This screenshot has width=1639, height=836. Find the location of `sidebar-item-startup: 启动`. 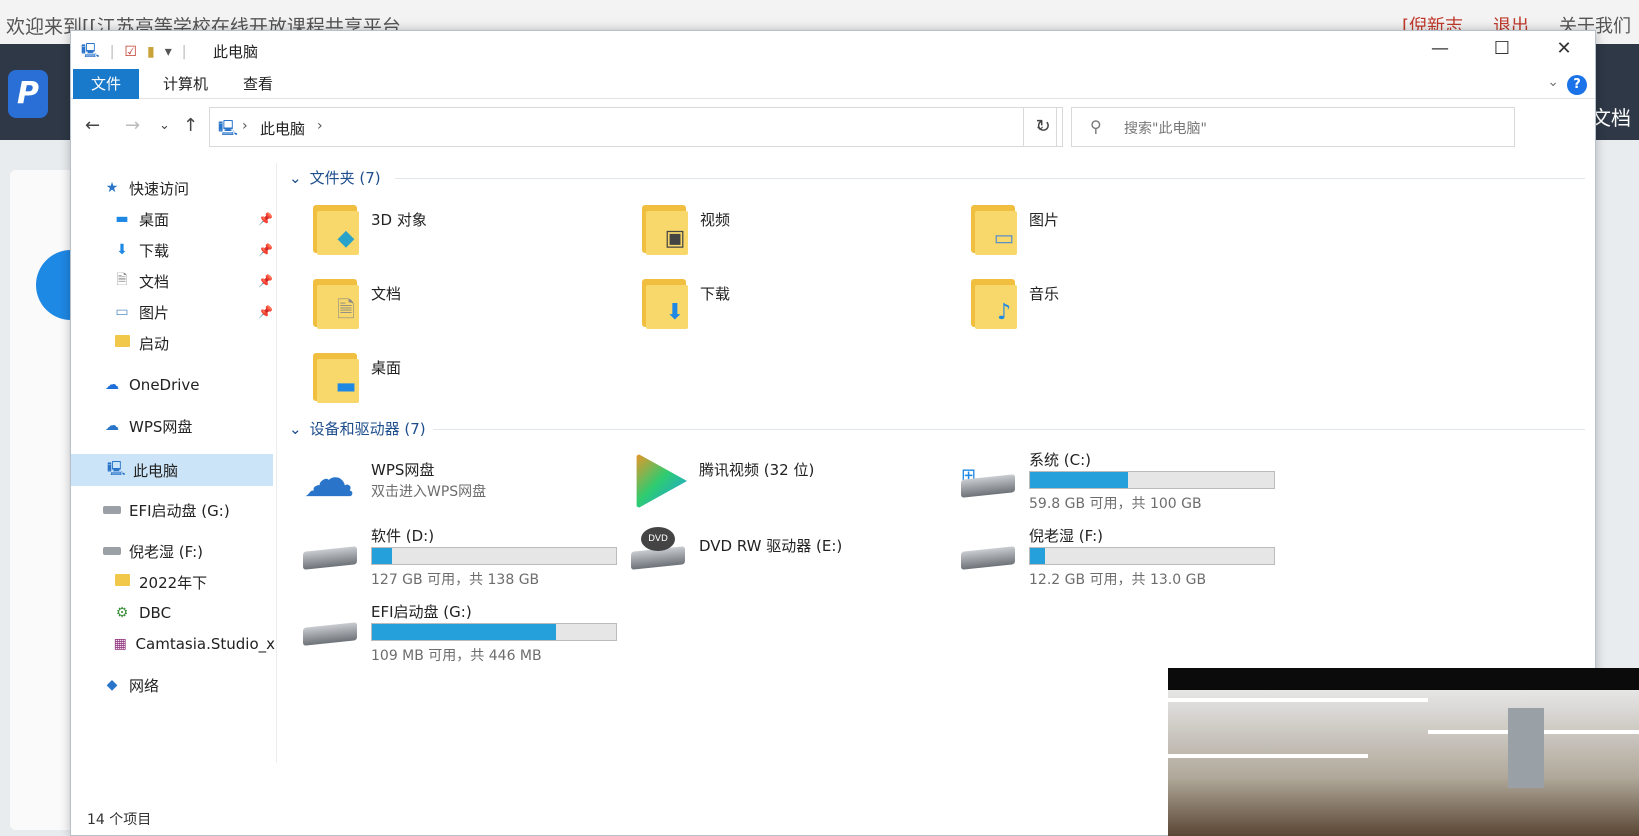

sidebar-item-startup: 启动 is located at coordinates (141, 343).